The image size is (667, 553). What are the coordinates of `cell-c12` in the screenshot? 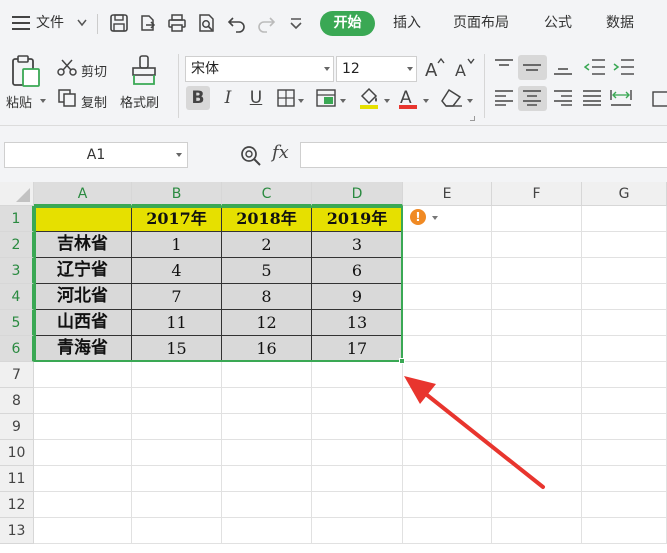 It's located at (267, 505).